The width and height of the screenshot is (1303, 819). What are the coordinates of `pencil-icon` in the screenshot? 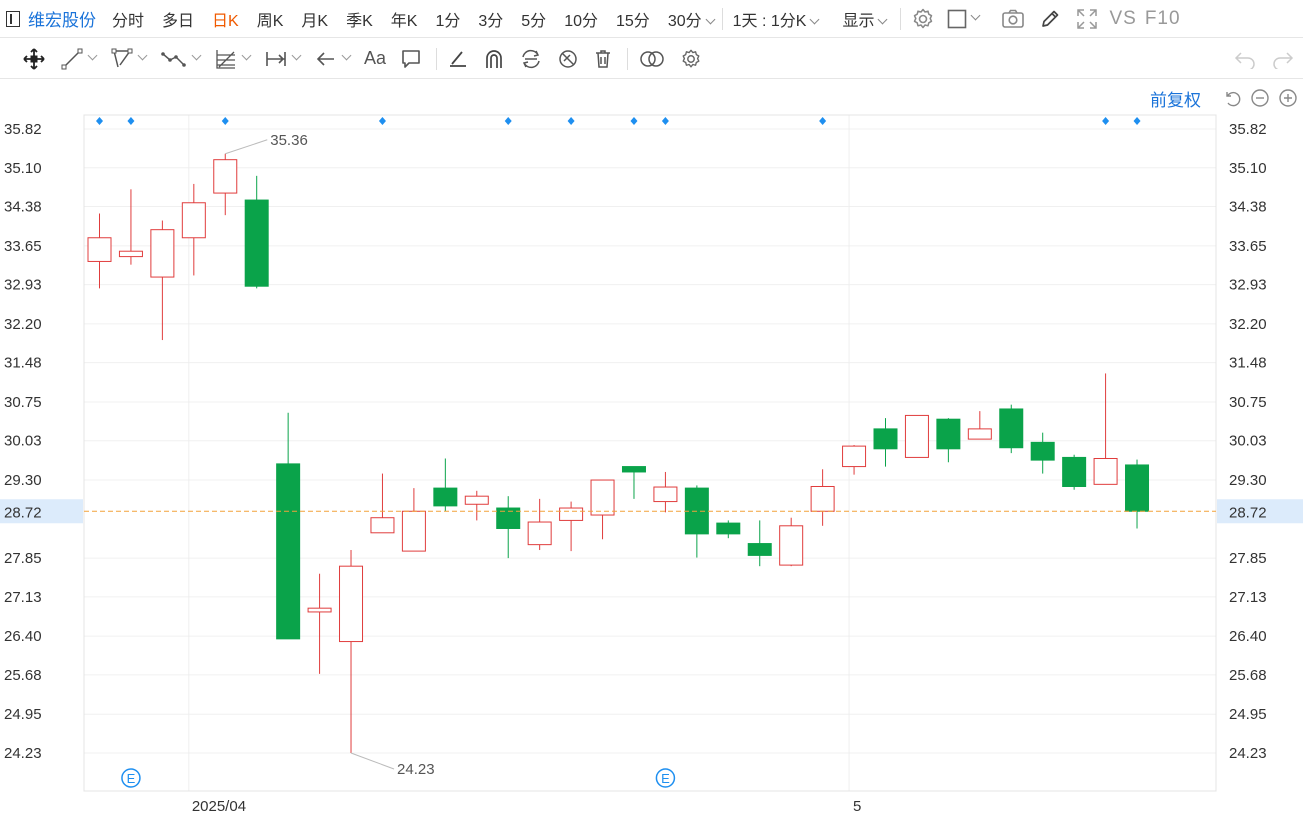 It's located at (1050, 19).